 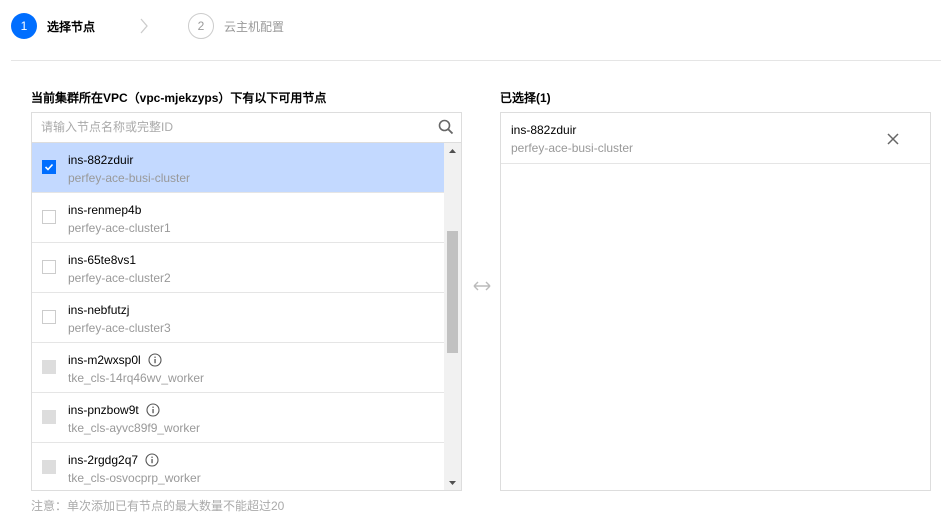 I want to click on node-name-row: ins-2rgdg2q7, so click(x=113, y=460).